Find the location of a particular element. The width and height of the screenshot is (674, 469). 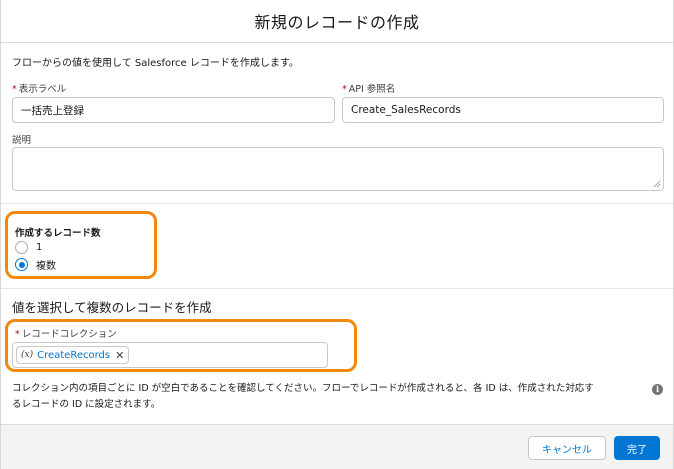

api-name-field-label: * API 参照名 is located at coordinates (368, 88).